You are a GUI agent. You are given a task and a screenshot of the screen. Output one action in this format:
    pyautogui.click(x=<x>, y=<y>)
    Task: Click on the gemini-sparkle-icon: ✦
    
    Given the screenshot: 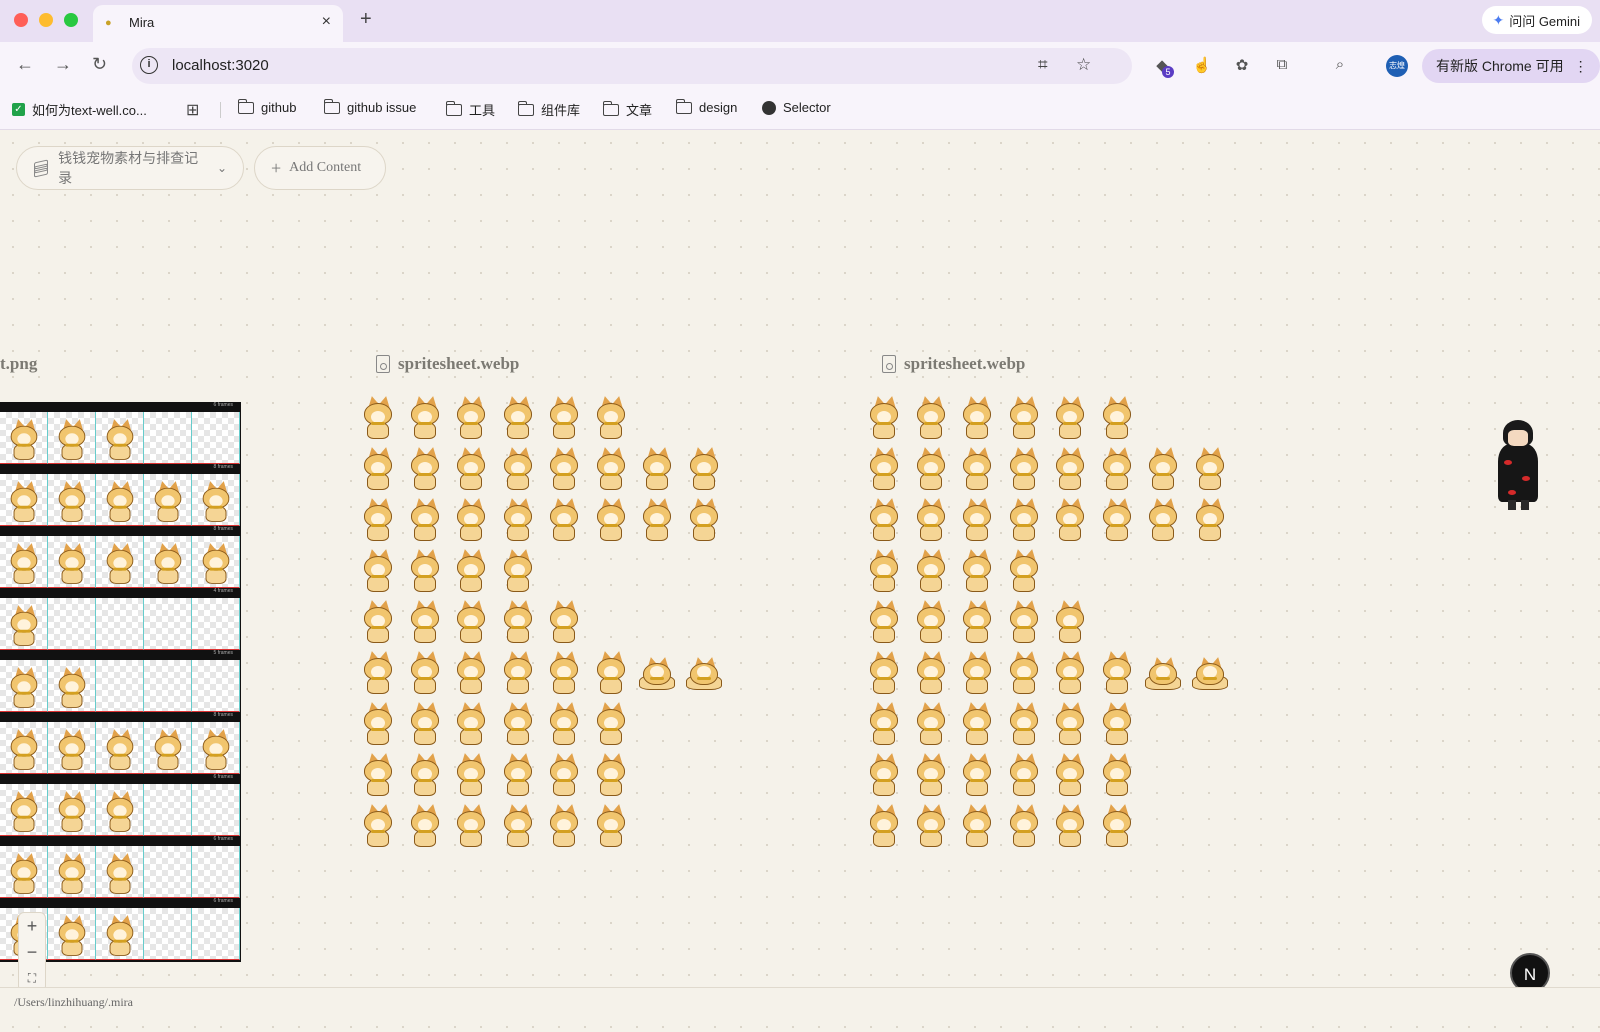 What is the action you would take?
    pyautogui.click(x=1498, y=19)
    